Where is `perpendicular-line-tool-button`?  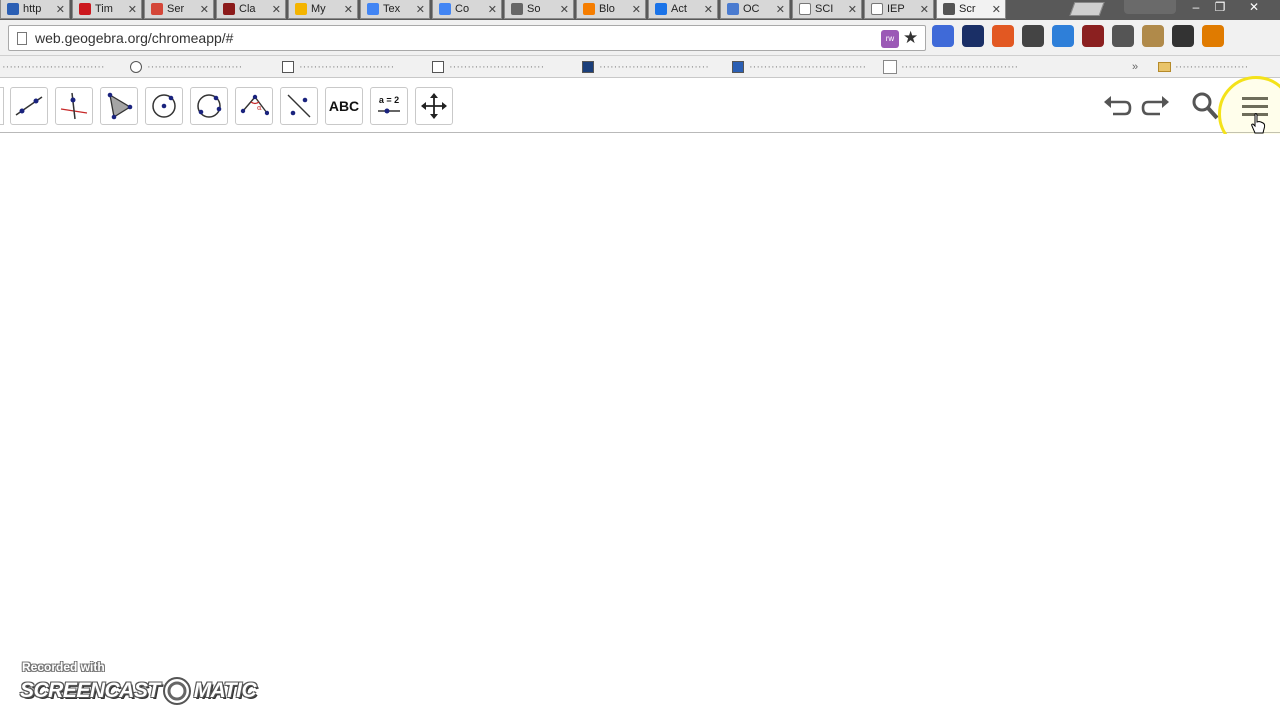 perpendicular-line-tool-button is located at coordinates (74, 106).